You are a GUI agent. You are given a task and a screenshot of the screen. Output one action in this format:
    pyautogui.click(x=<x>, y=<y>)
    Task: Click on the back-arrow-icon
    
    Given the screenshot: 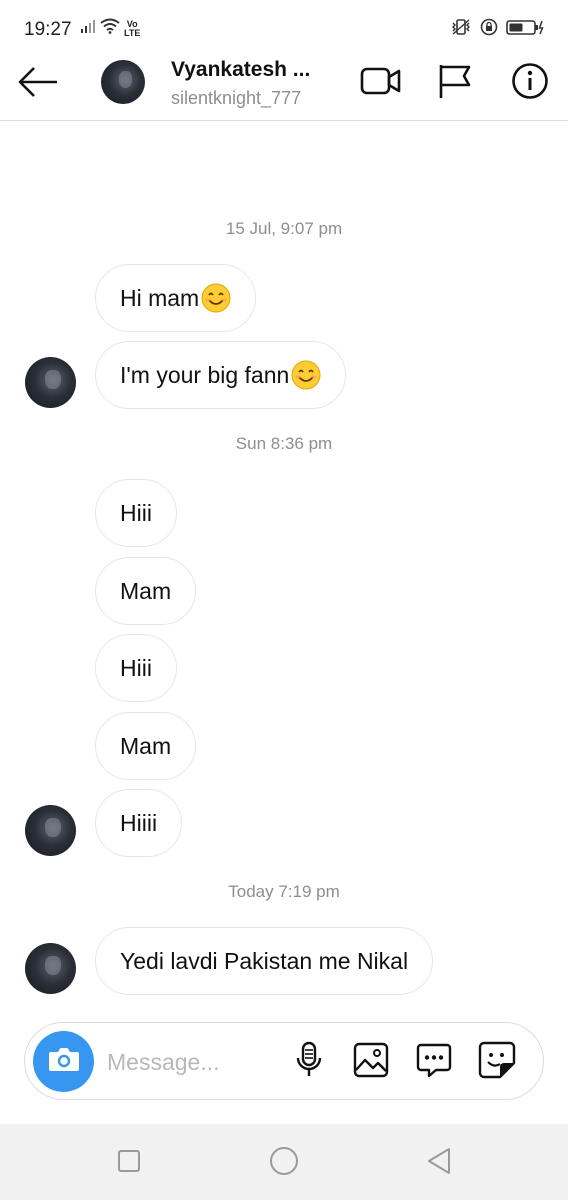 What is the action you would take?
    pyautogui.click(x=38, y=84)
    